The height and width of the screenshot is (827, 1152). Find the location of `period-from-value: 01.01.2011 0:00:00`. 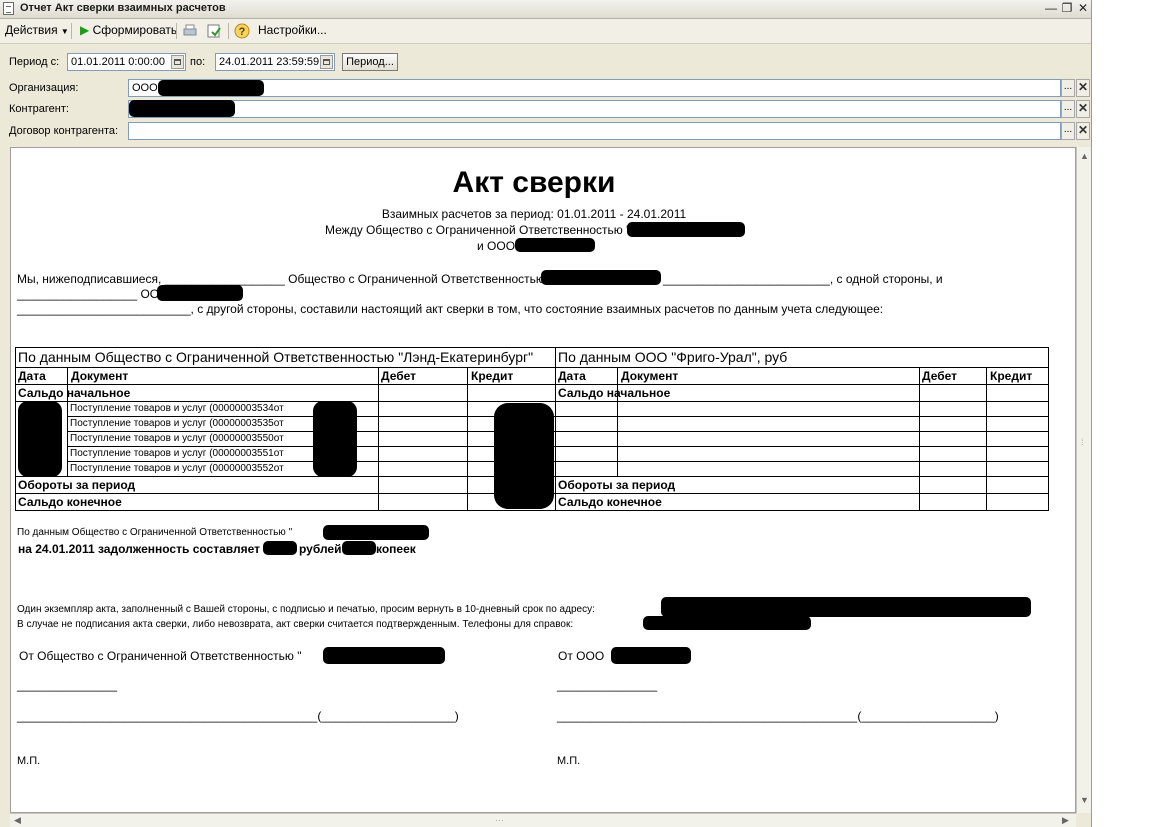

period-from-value: 01.01.2011 0:00:00 is located at coordinates (118, 62).